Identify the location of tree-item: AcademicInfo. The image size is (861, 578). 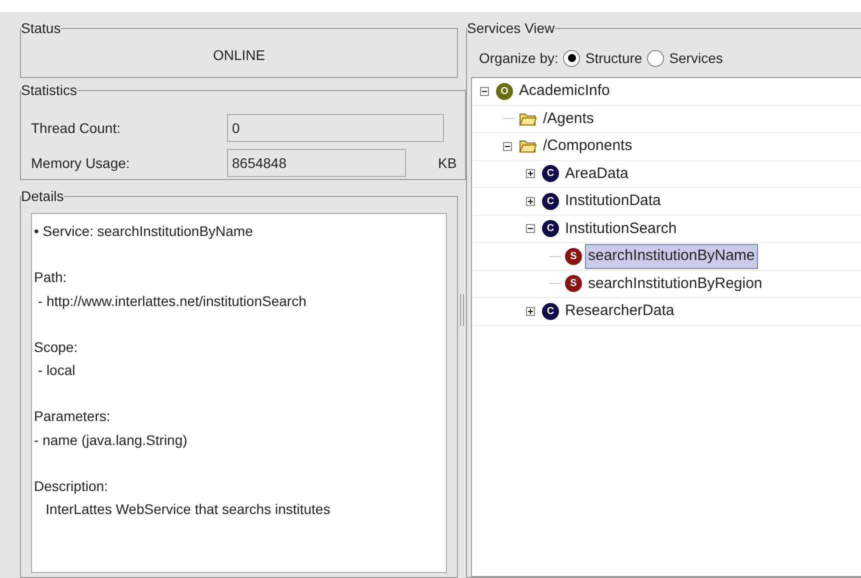
(564, 91).